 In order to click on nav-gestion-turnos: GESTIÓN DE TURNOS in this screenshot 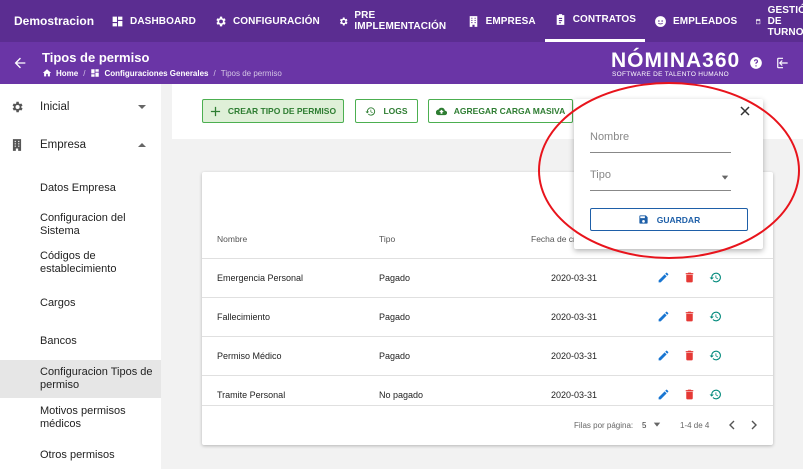, I will do `click(774, 21)`.